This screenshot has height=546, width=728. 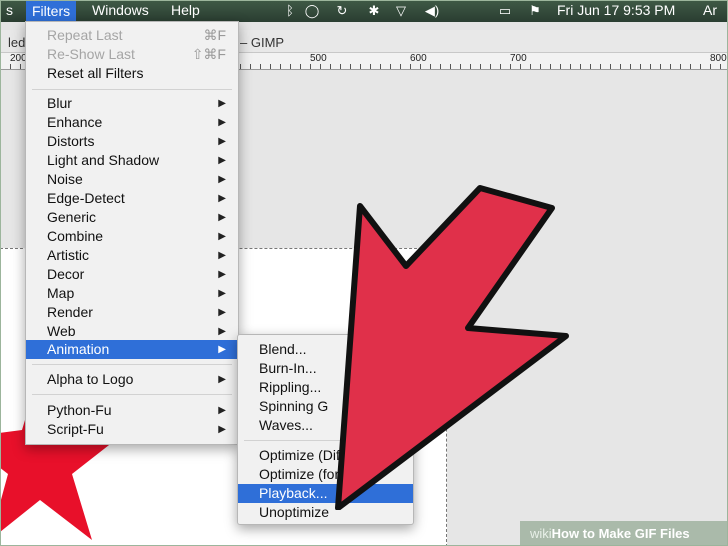 What do you see at coordinates (535, 11) in the screenshot?
I see `flag-icon: ⚑` at bounding box center [535, 11].